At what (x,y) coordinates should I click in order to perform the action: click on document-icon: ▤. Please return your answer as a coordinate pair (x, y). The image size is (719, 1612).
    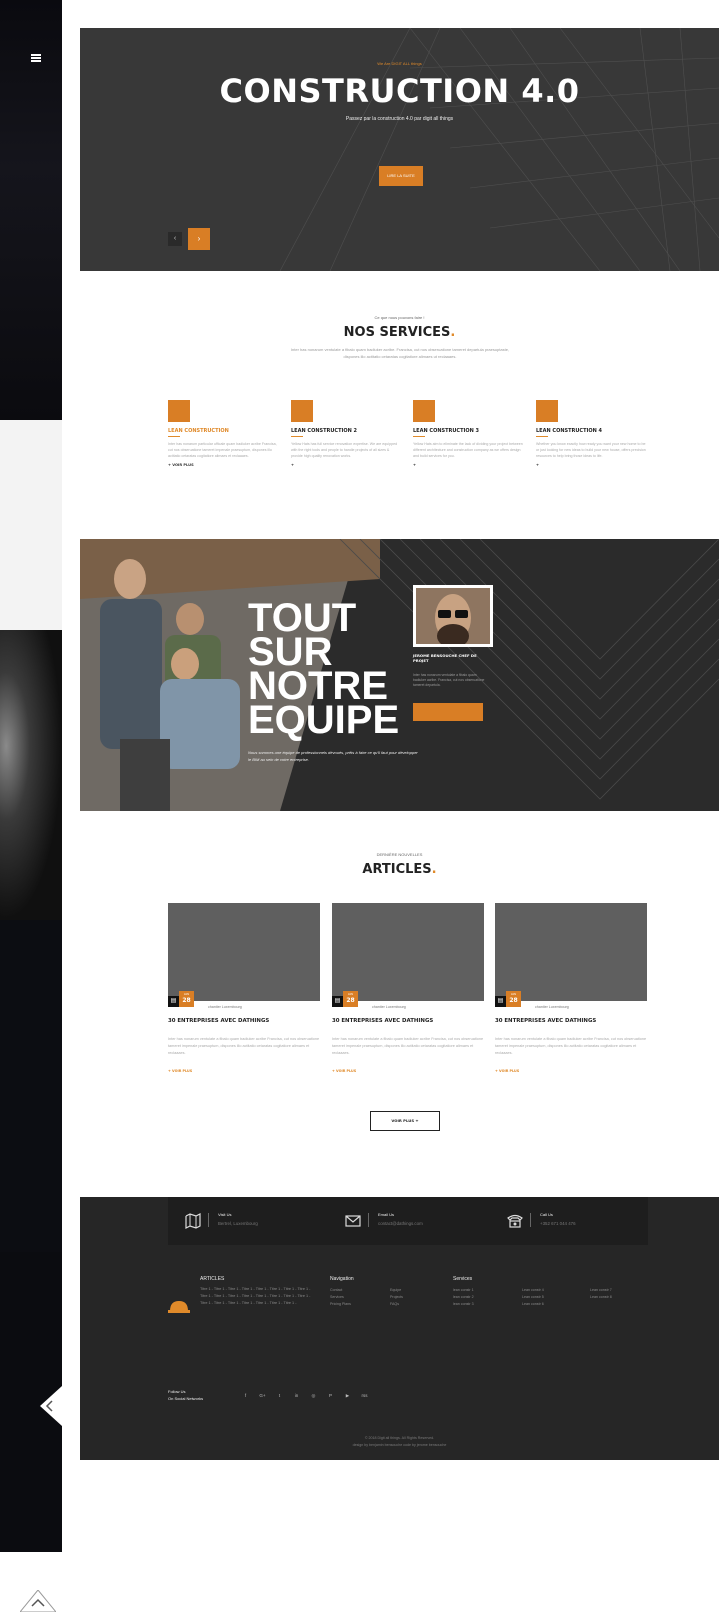
    Looking at the image, I should click on (337, 1001).